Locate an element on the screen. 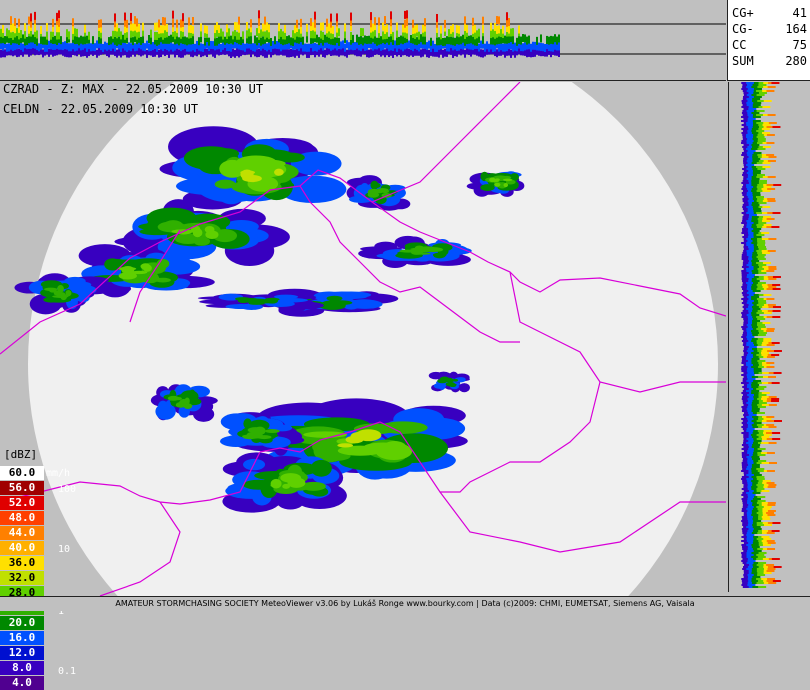 The width and height of the screenshot is (810, 690). side-profile-plot is located at coordinates (761, 335).